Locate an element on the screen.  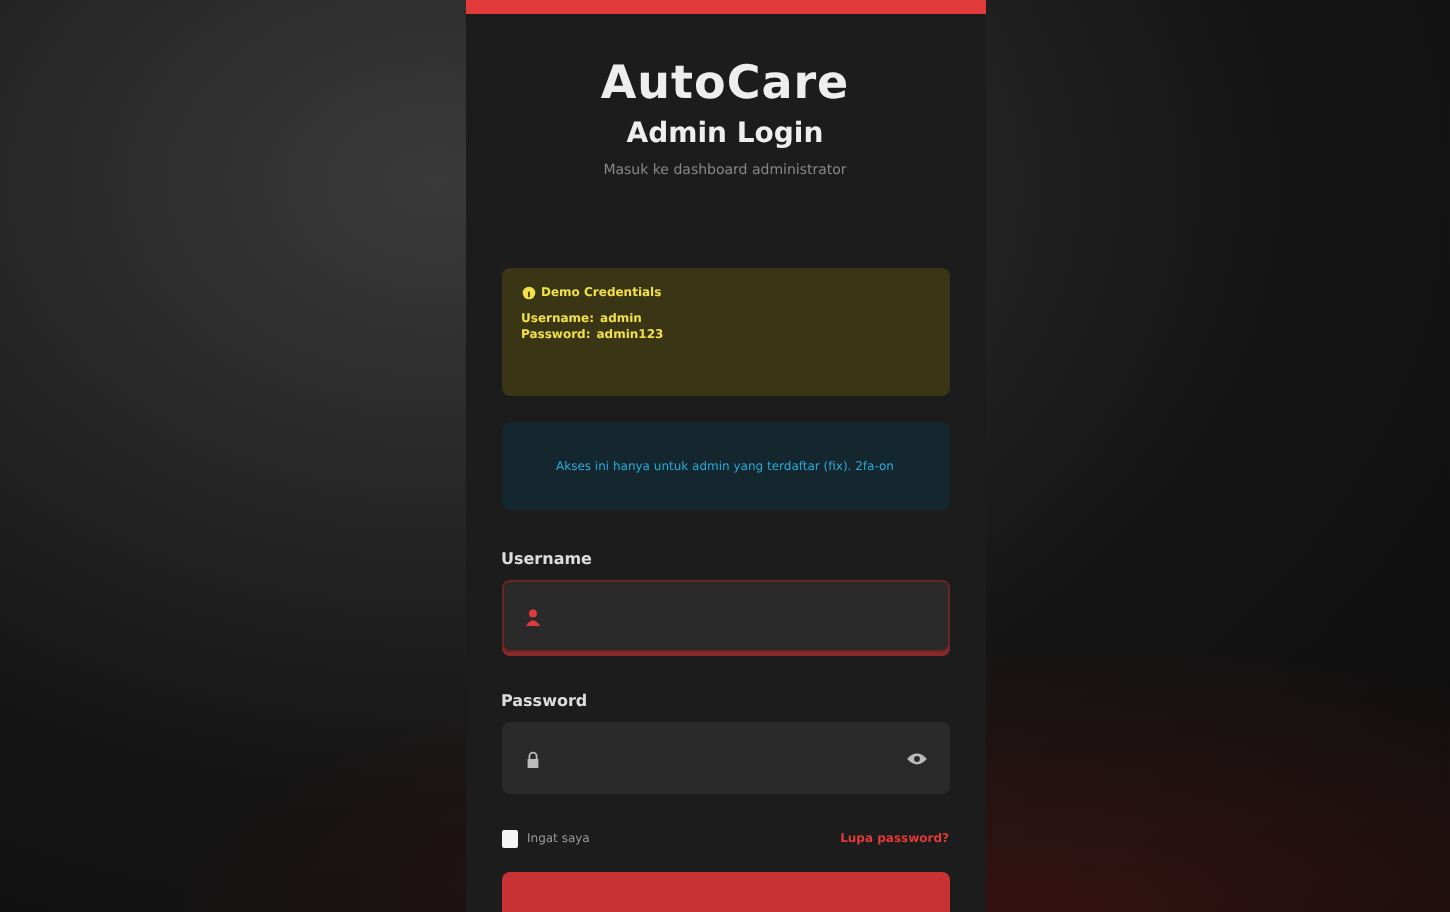
brand-logo: AutoCare is located at coordinates (725, 84).